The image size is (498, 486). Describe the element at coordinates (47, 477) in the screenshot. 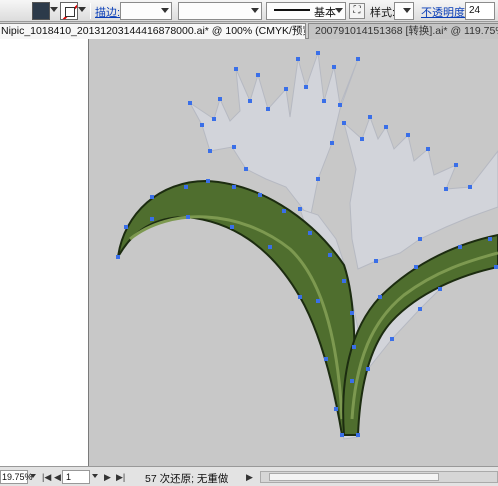

I see `first-artboard-icon: |◀` at that location.